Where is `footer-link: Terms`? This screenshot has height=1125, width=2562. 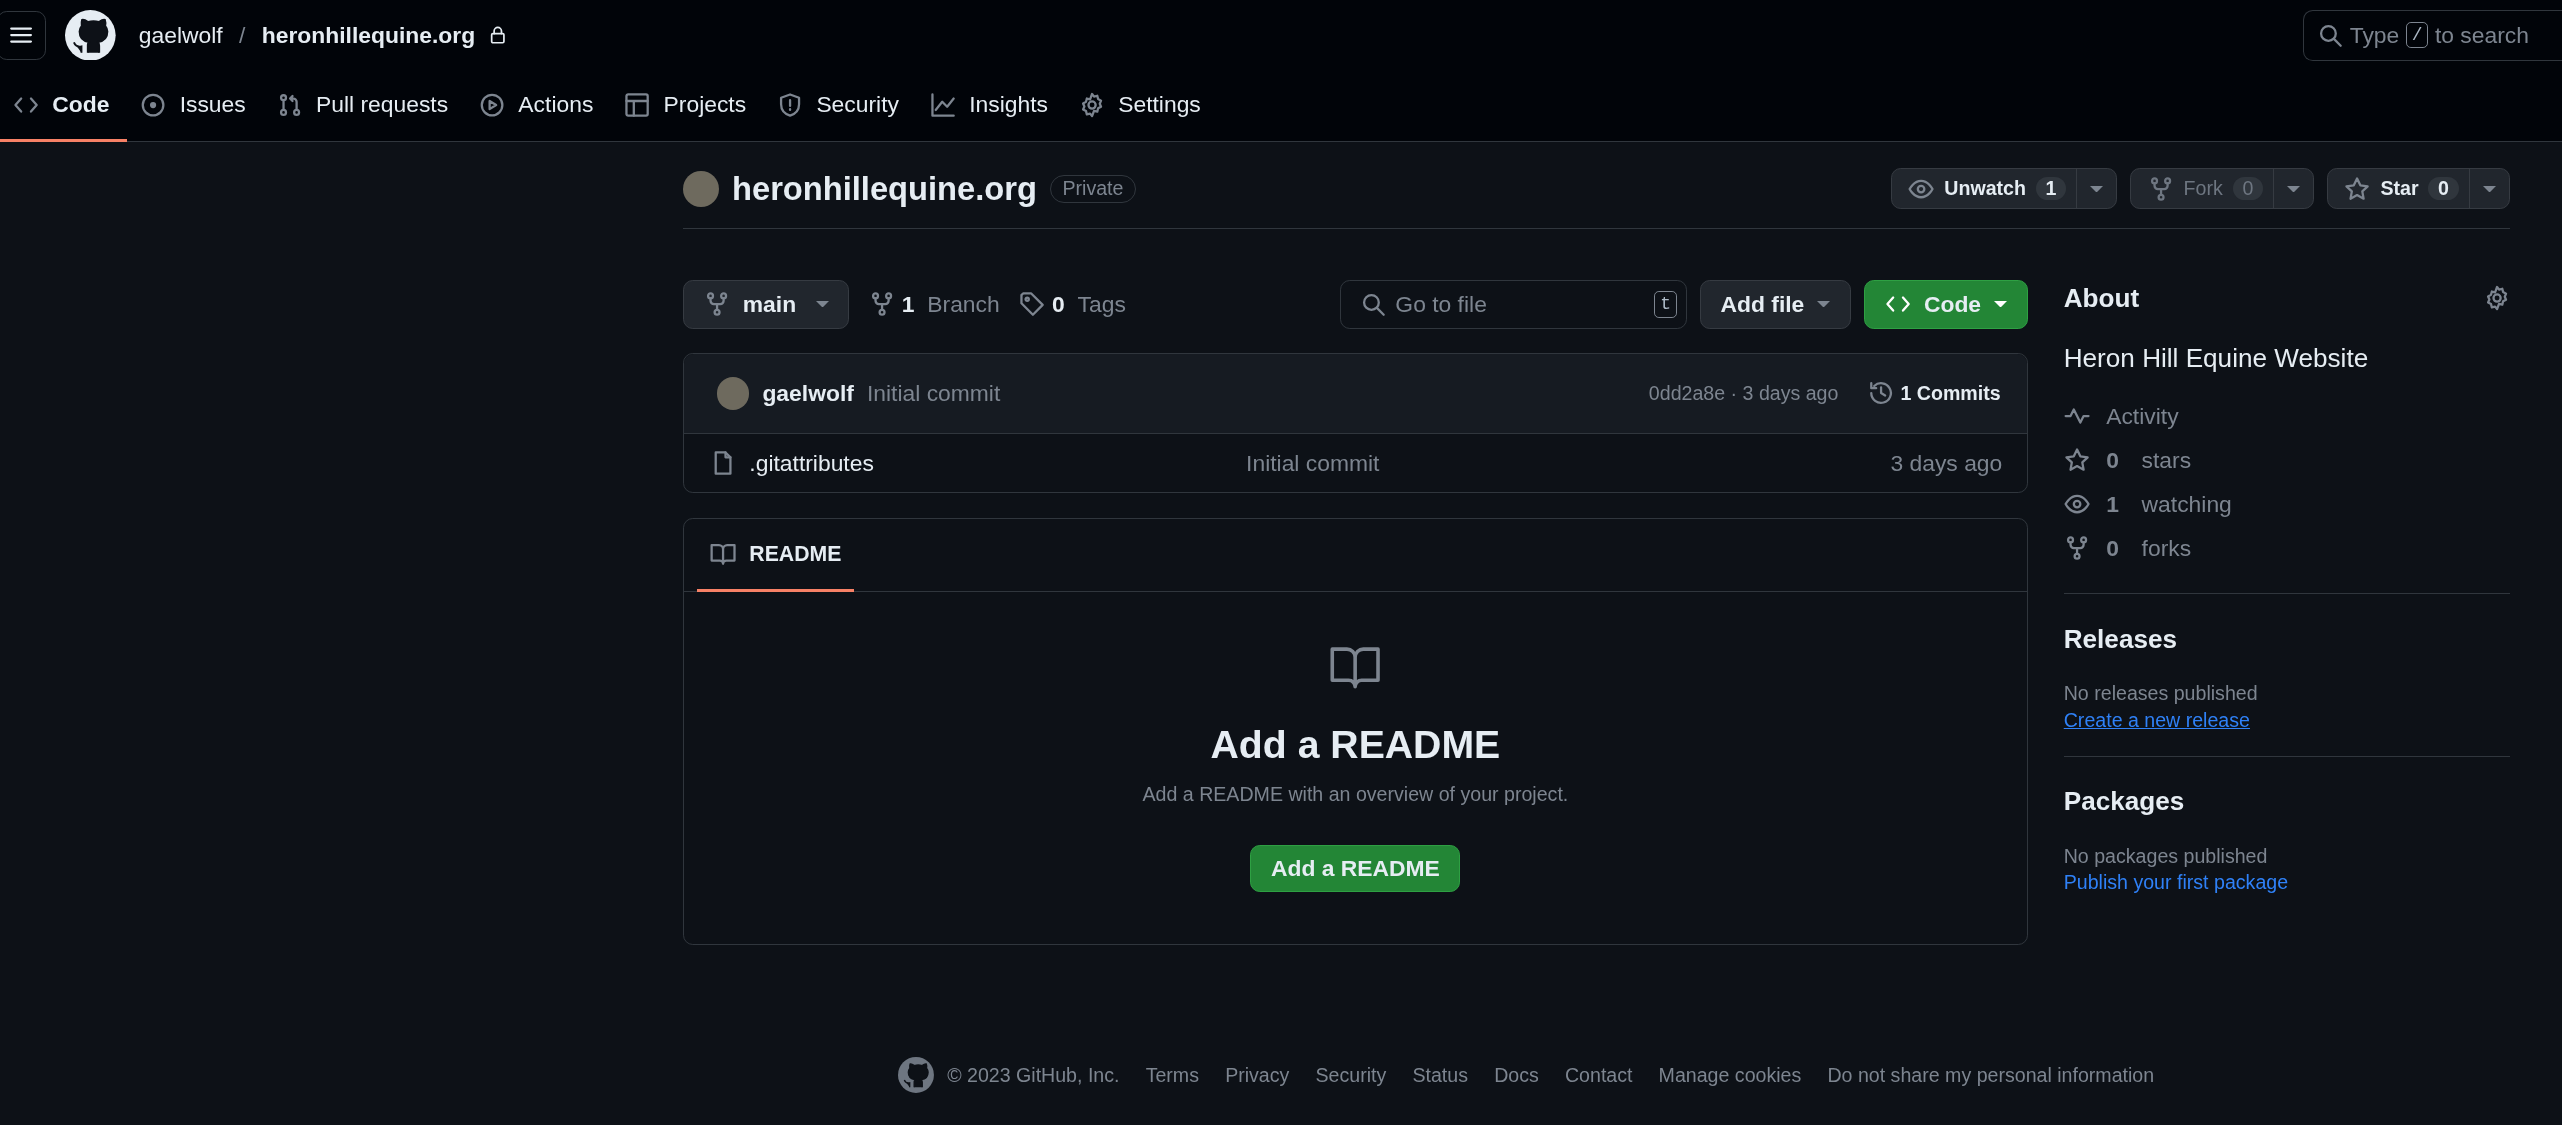 footer-link: Terms is located at coordinates (1172, 1075).